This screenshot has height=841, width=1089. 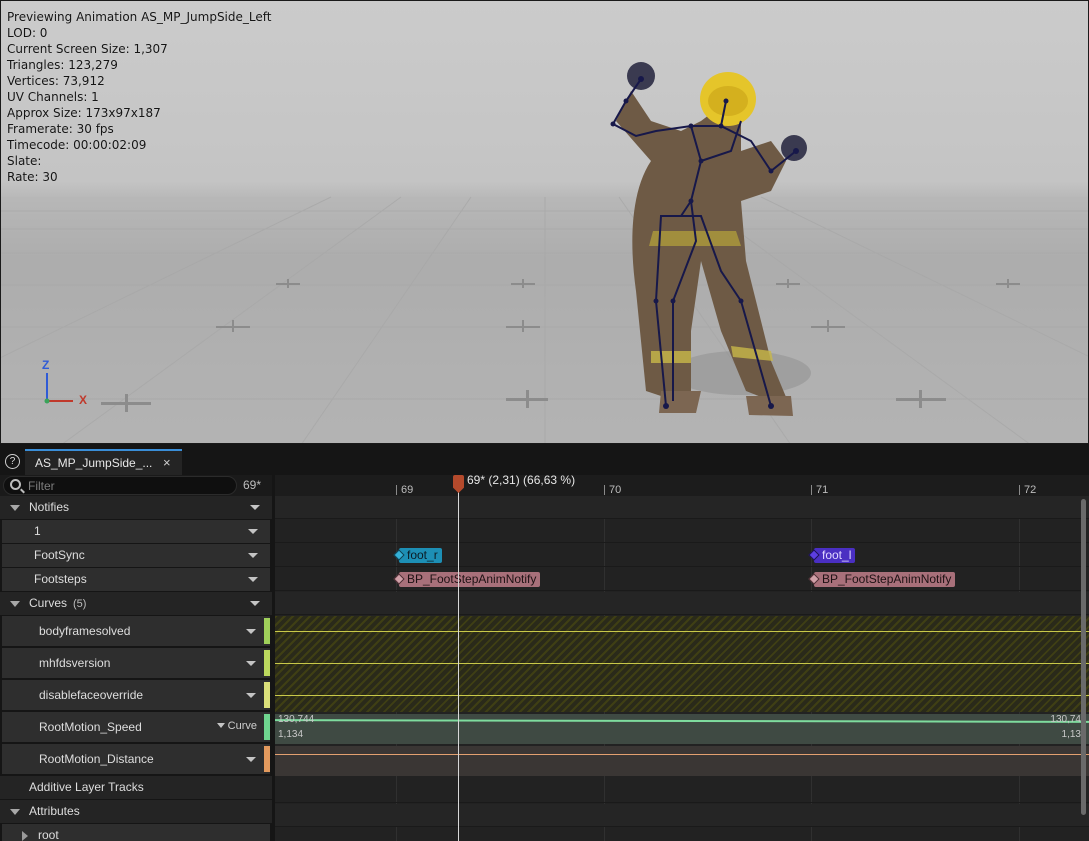 What do you see at coordinates (136, 631) in the screenshot?
I see `curve-track-bodyframesolved: bodyframesolved` at bounding box center [136, 631].